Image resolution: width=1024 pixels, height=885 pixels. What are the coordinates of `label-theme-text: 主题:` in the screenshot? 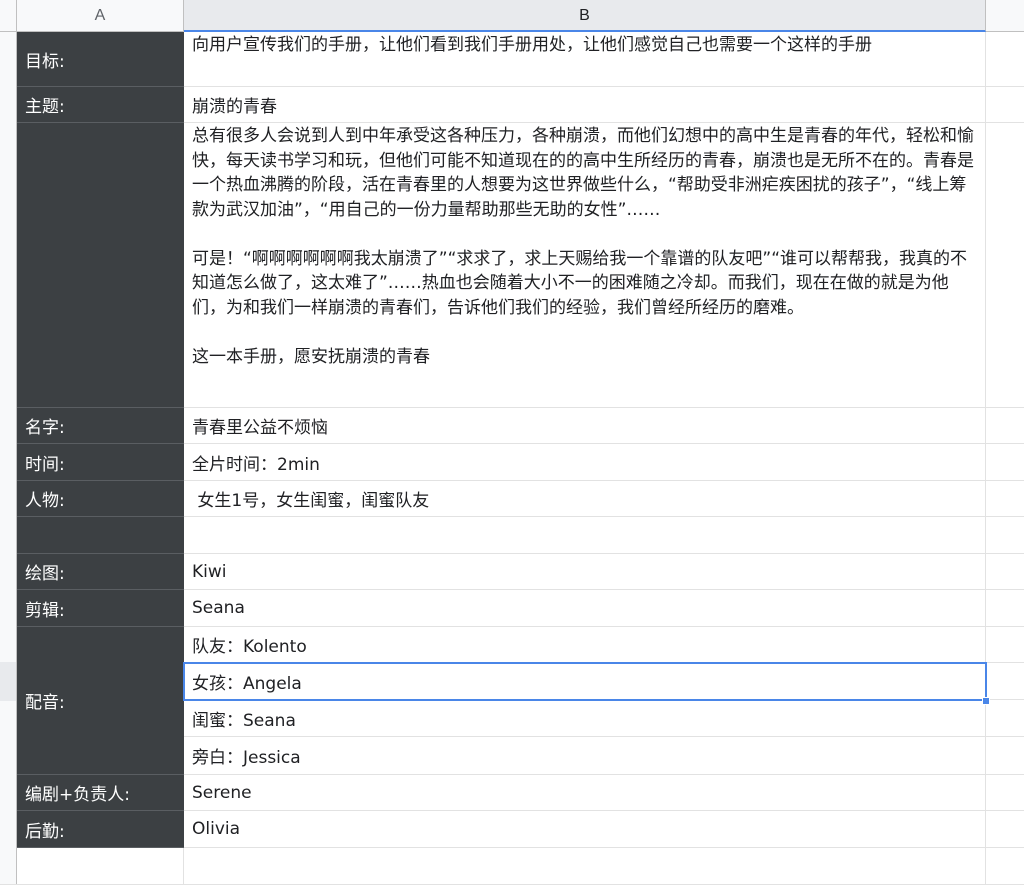 It's located at (45, 107).